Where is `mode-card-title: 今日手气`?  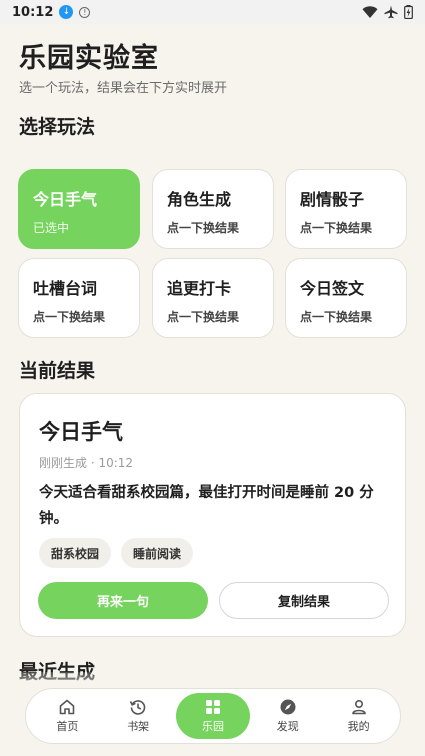 mode-card-title: 今日手气 is located at coordinates (65, 199).